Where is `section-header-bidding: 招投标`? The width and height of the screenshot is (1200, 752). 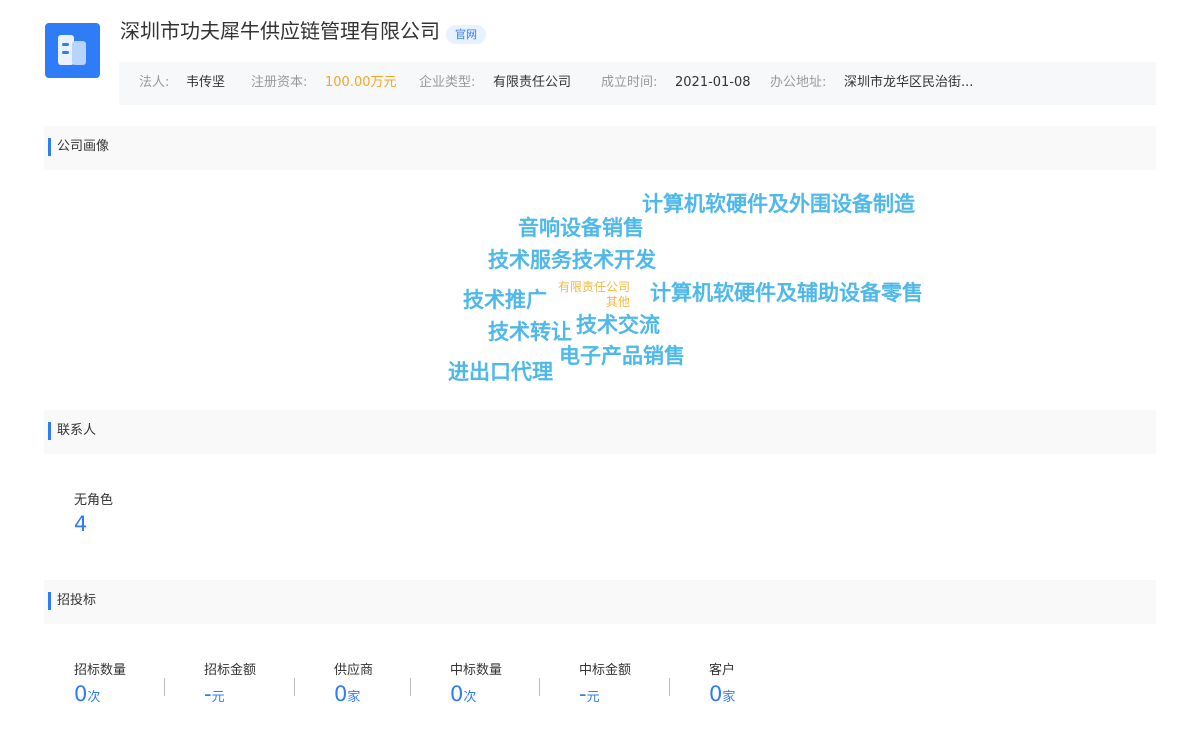
section-header-bidding: 招投标 is located at coordinates (600, 602).